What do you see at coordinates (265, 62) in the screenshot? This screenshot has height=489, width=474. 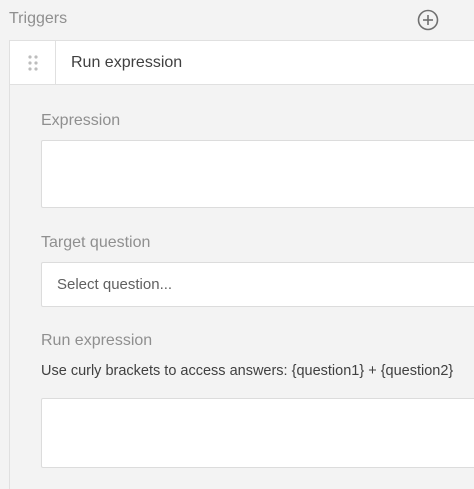 I see `trigger-name: Run expression` at bounding box center [265, 62].